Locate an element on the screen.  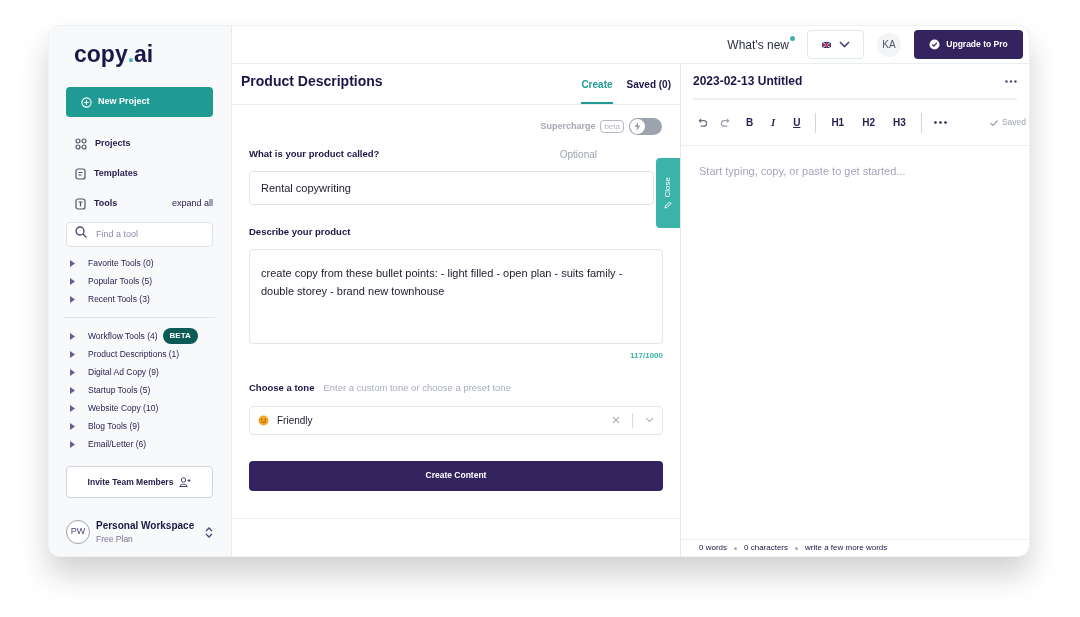
product-name-field: Rental copywriting is located at coordinates (451, 188).